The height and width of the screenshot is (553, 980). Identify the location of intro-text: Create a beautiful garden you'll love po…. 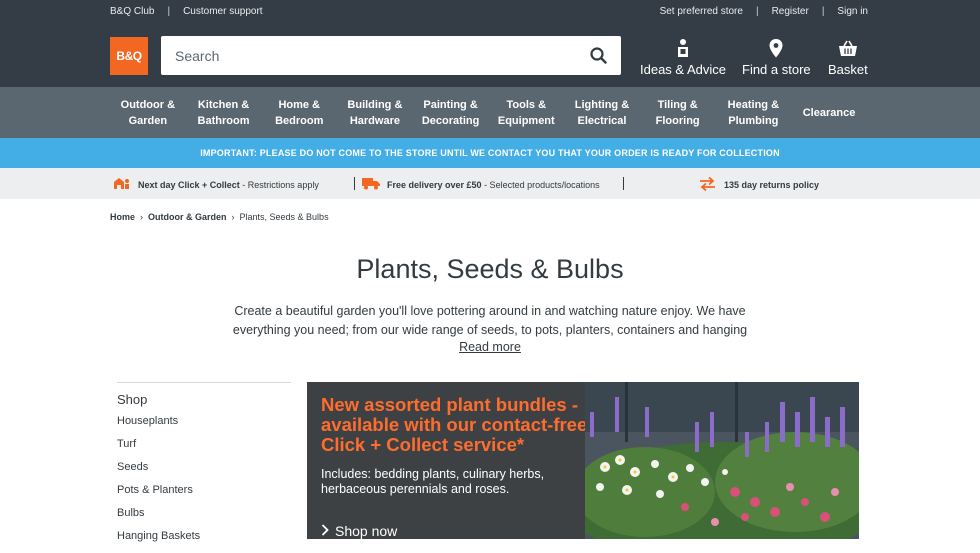
(490, 320).